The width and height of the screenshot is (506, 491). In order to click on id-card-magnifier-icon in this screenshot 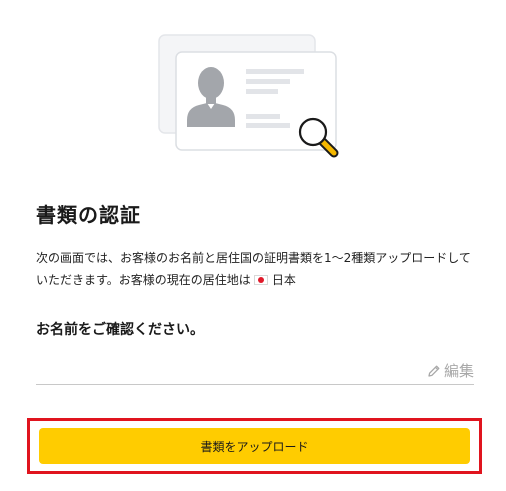, I will do `click(253, 98)`.